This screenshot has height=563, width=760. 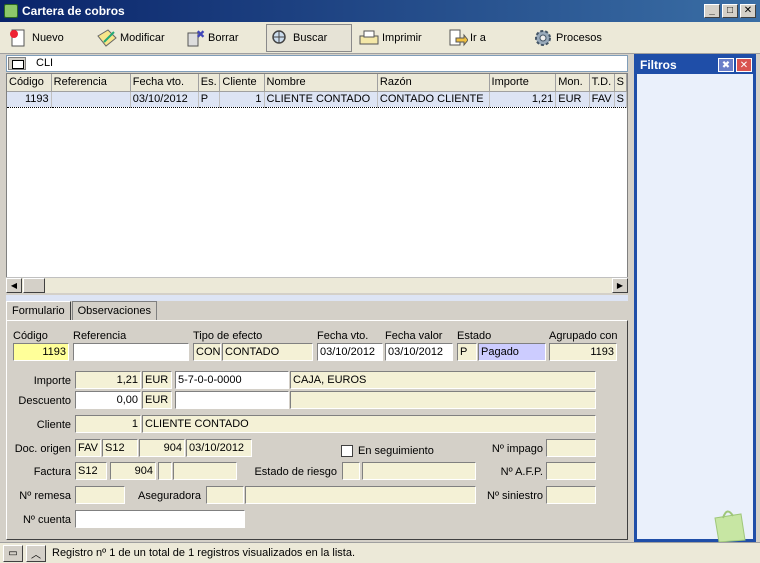 I want to click on tipo-efecto-label: Tipo de efecto, so click(x=228, y=336).